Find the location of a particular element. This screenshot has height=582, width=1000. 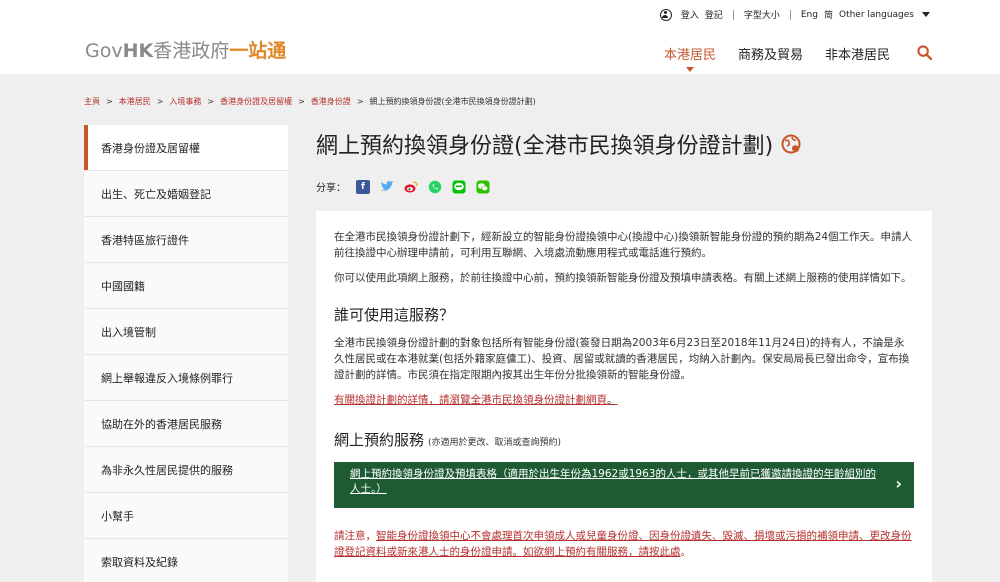

sidebar-item-chinese-nationality: 中國國籍 is located at coordinates (186, 286).